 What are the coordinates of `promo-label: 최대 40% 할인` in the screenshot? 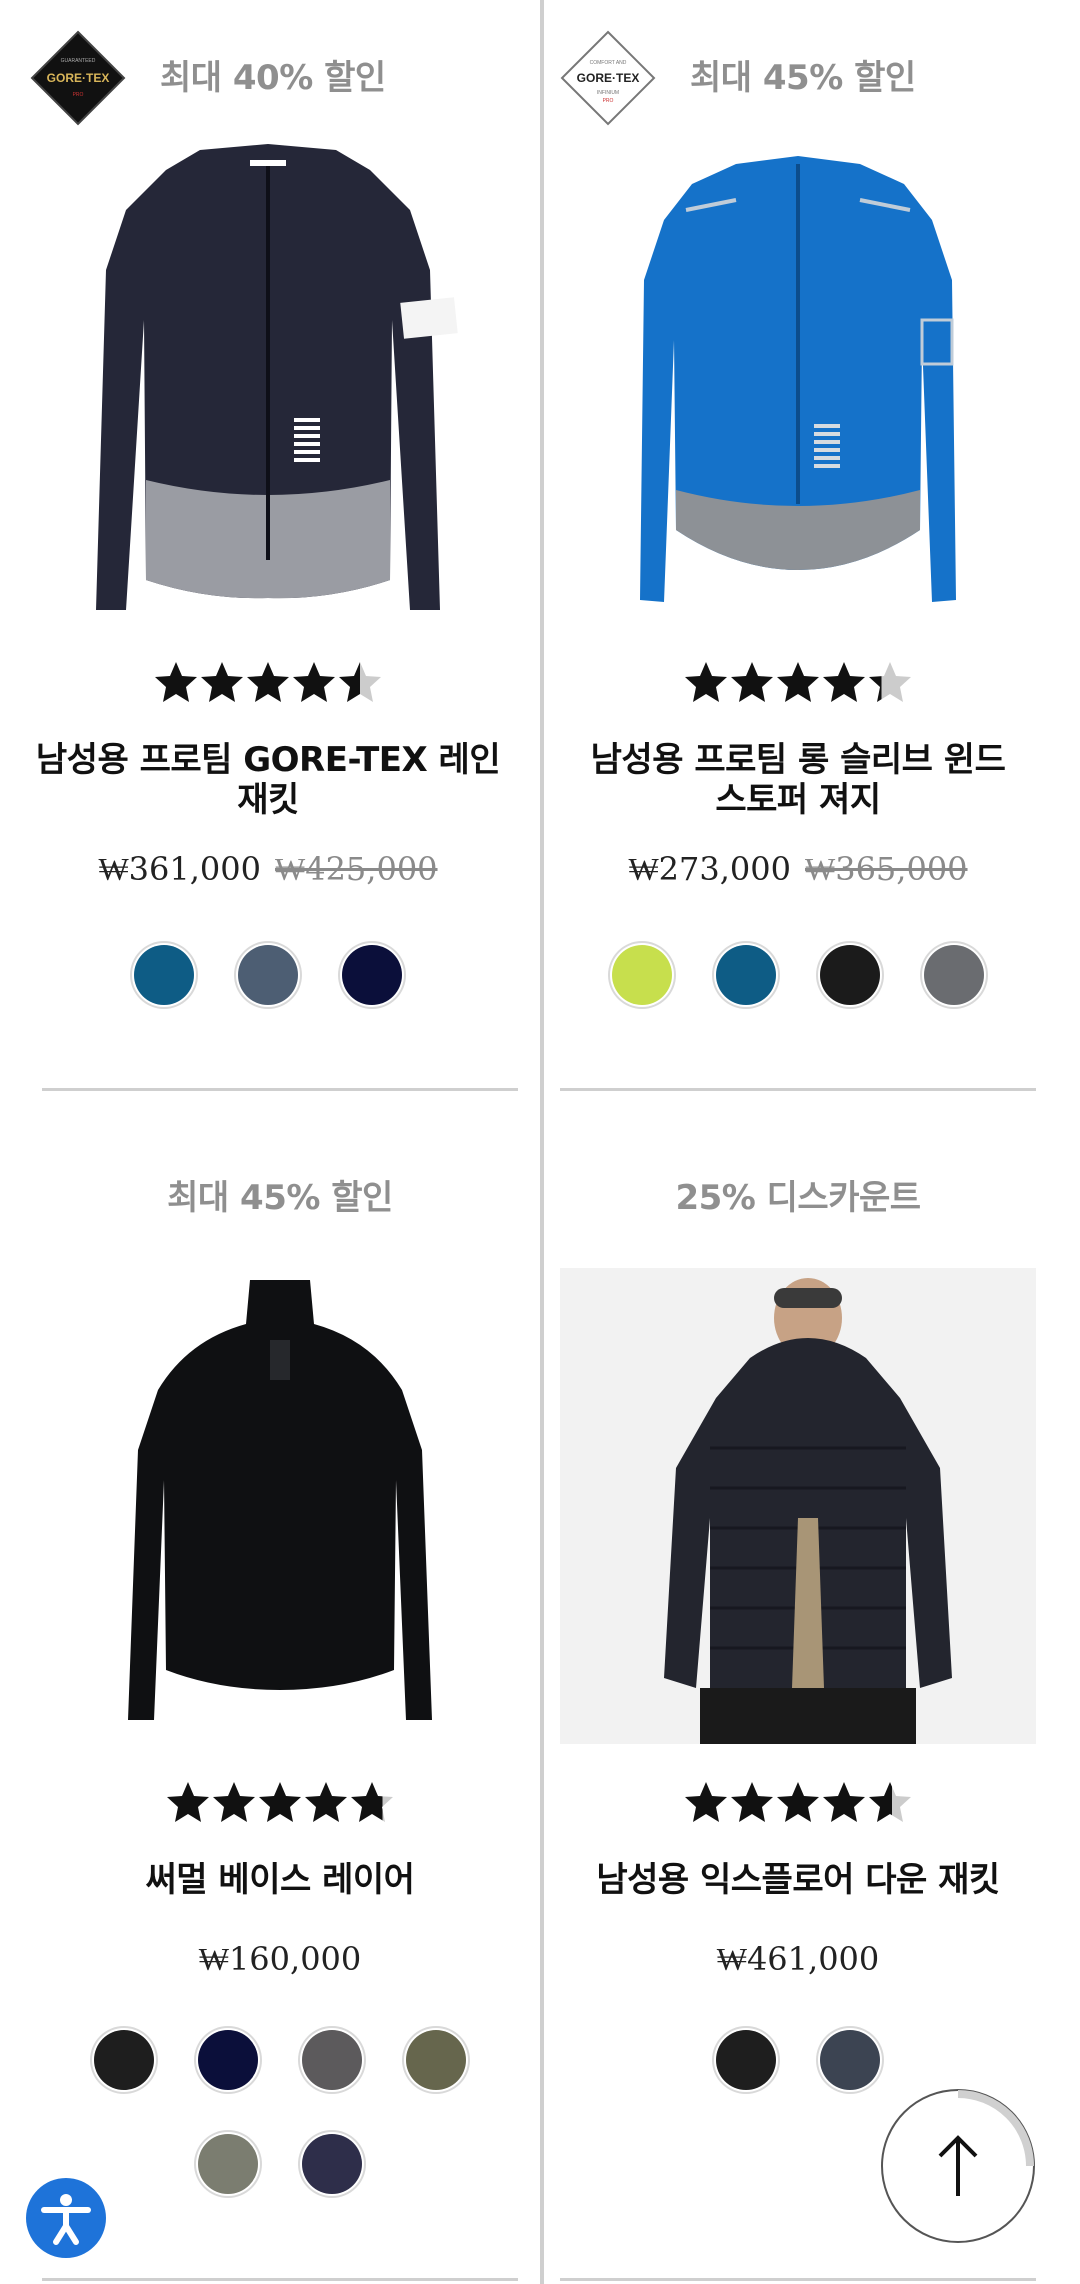 It's located at (273, 78).